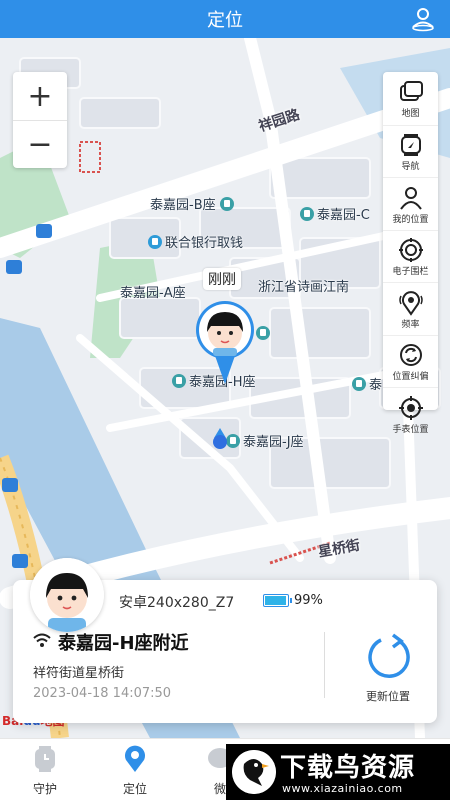  Describe the element at coordinates (193, 203) in the screenshot. I see `poi-b-block: 泰嘉园-B座` at that location.